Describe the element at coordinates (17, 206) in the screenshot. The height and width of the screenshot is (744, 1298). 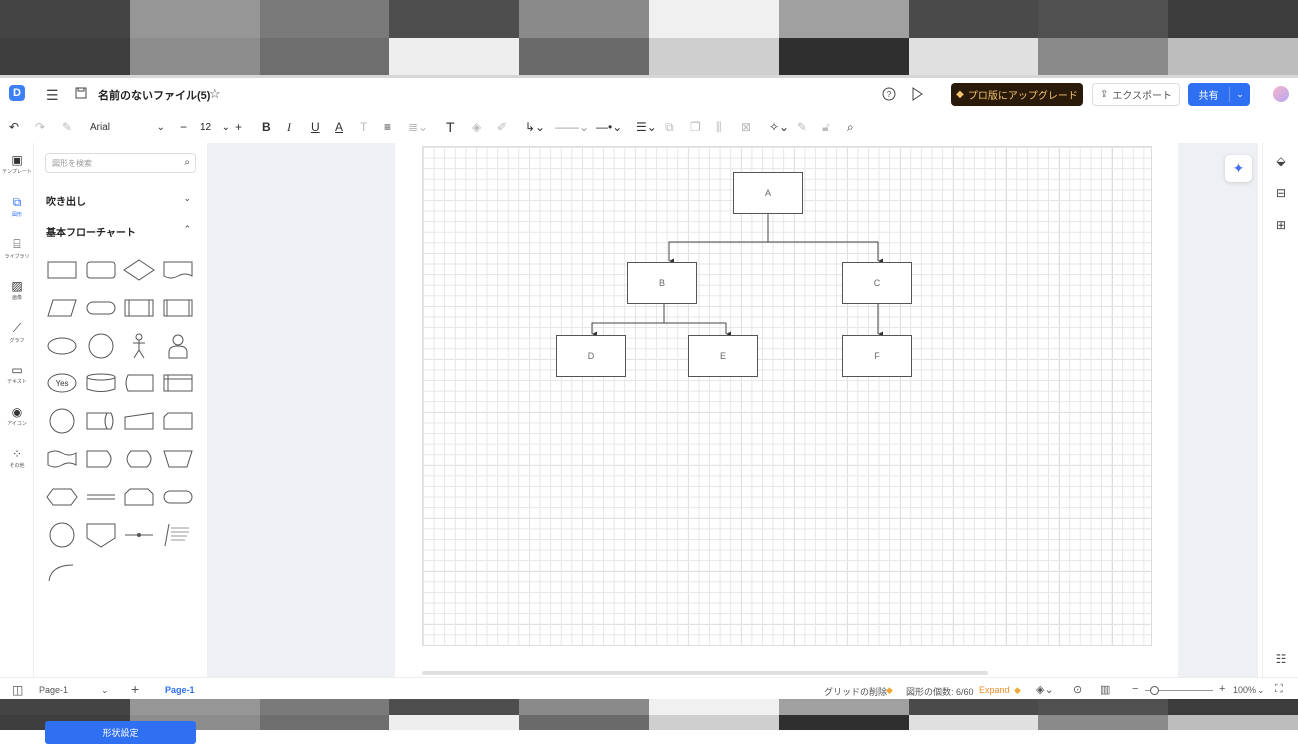
I see `rail-shapes: ⧉ 図形` at that location.